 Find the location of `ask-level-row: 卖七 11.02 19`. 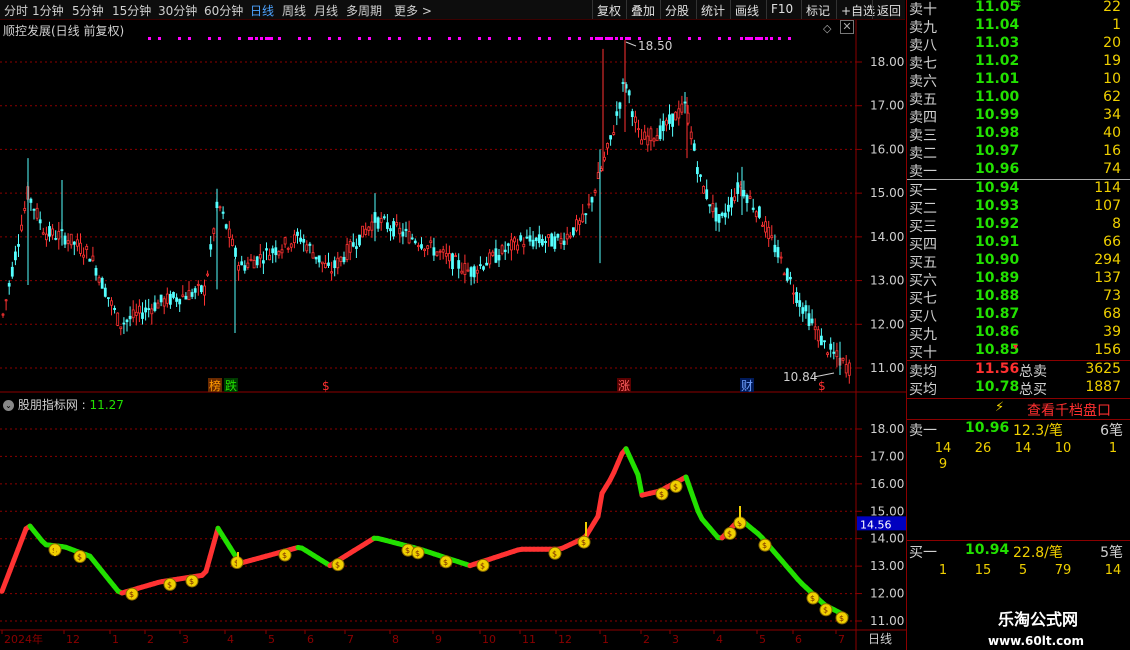

ask-level-row: 卖七 11.02 19 is located at coordinates (1018, 62).